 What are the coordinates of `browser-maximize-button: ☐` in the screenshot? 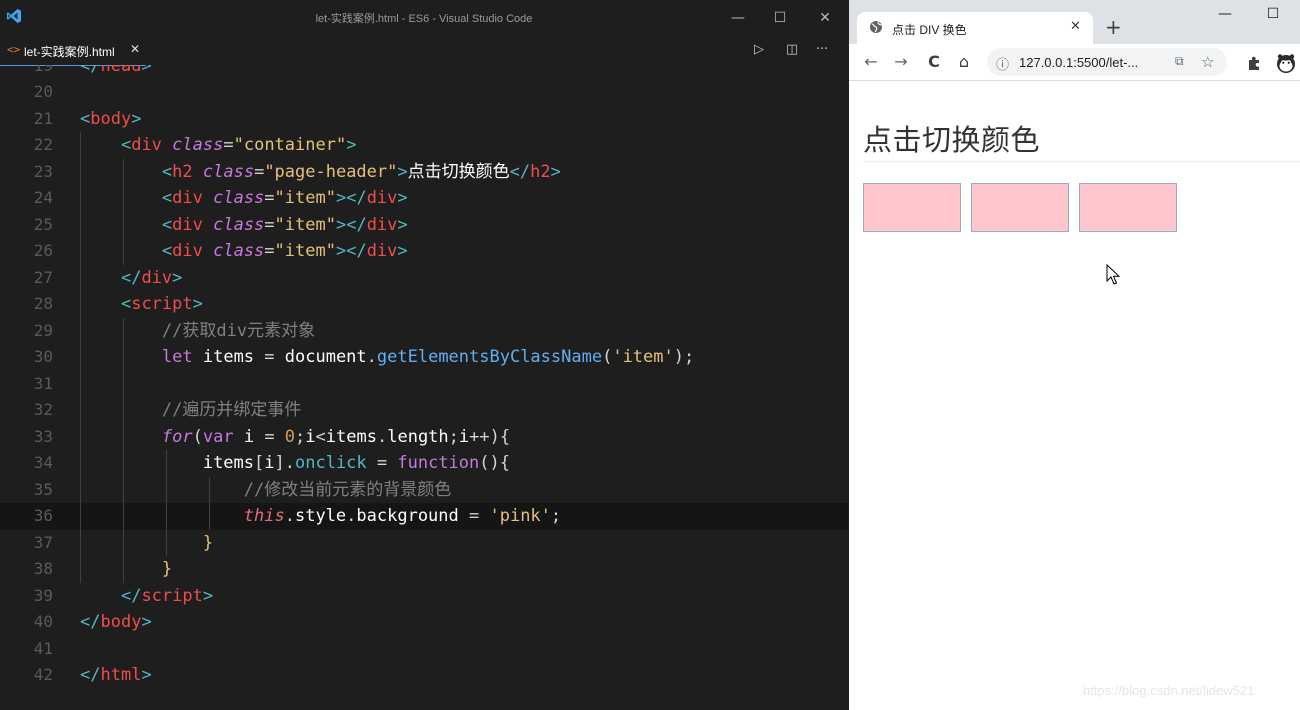 It's located at (1273, 18).